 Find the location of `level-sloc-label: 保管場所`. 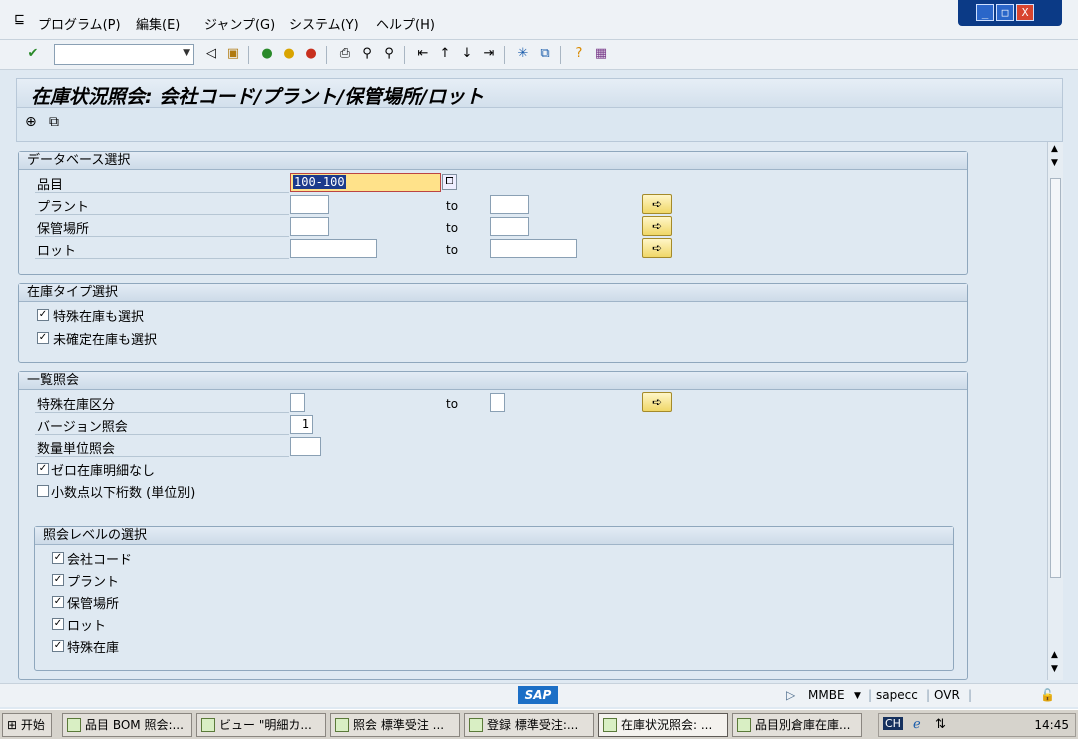

level-sloc-label: 保管場所 is located at coordinates (93, 604).